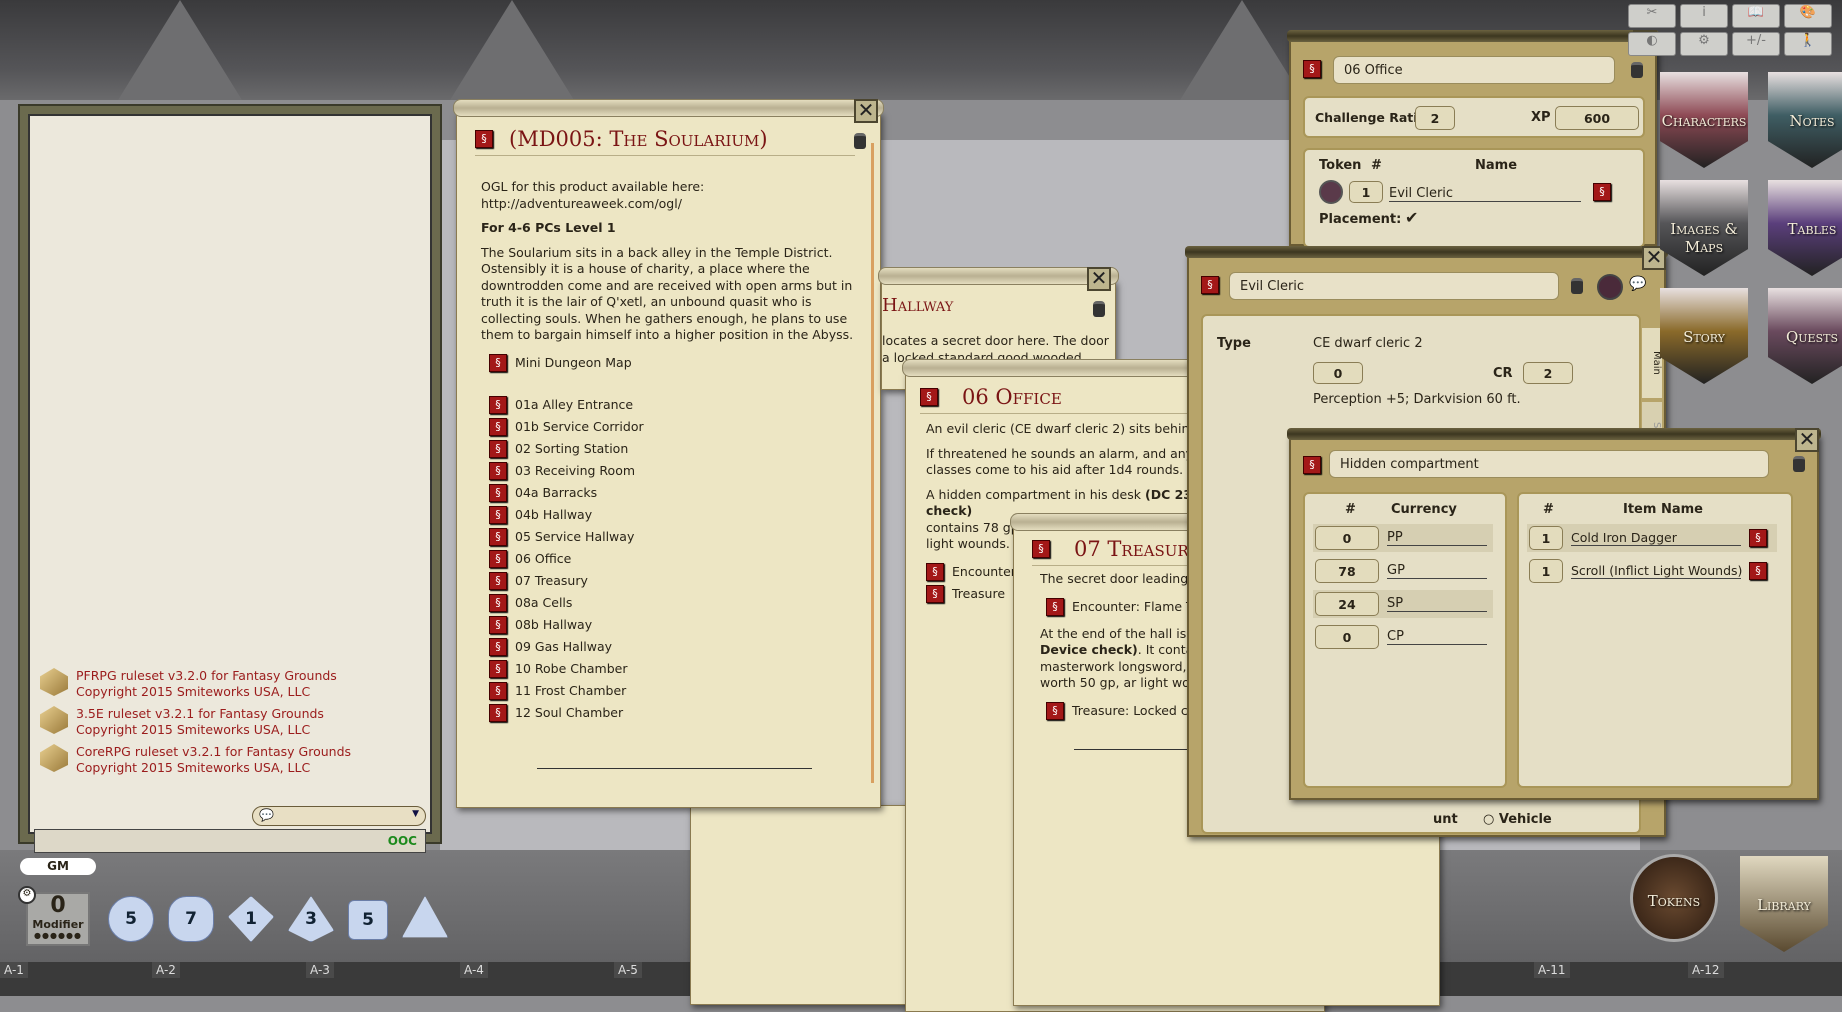 The height and width of the screenshot is (1012, 1842). What do you see at coordinates (1597, 118) in the screenshot?
I see `xp-field: 600` at bounding box center [1597, 118].